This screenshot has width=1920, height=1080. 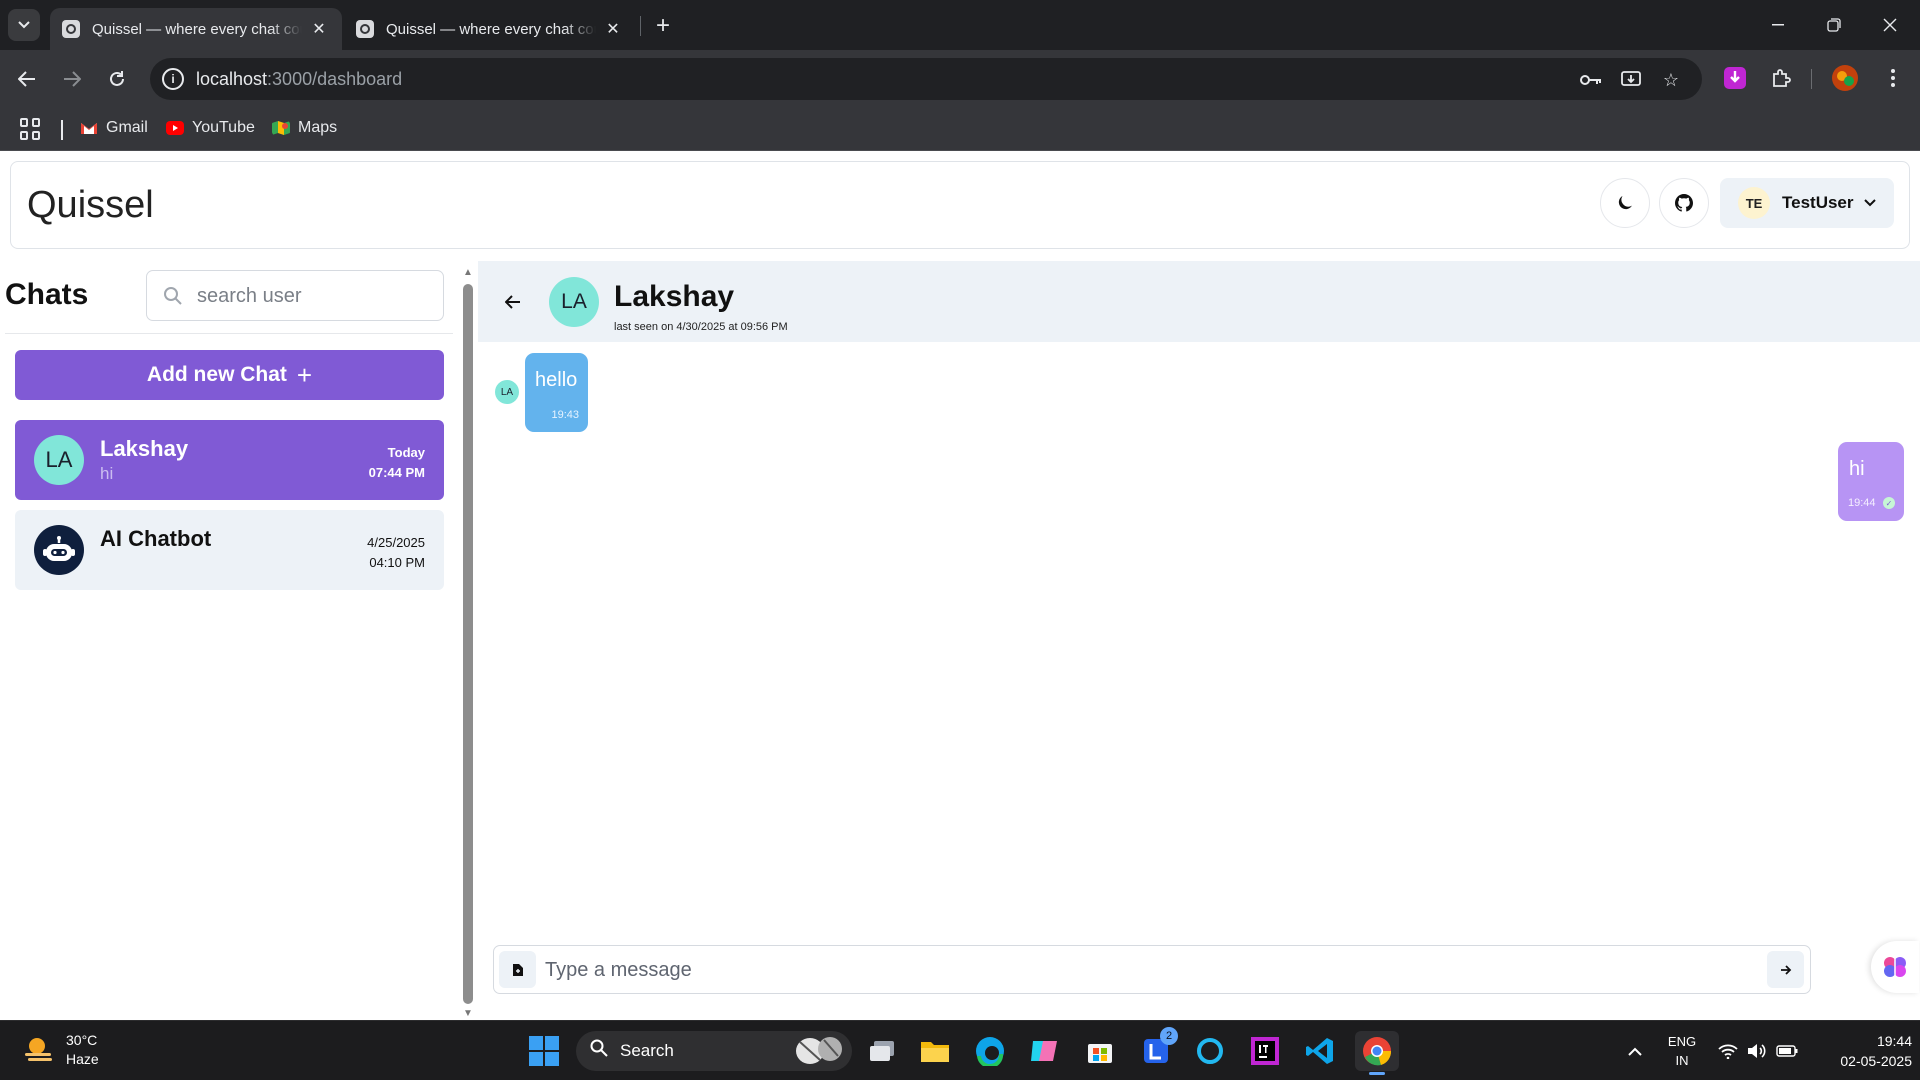 What do you see at coordinates (82, 1059) in the screenshot?
I see `weather-description: Haze` at bounding box center [82, 1059].